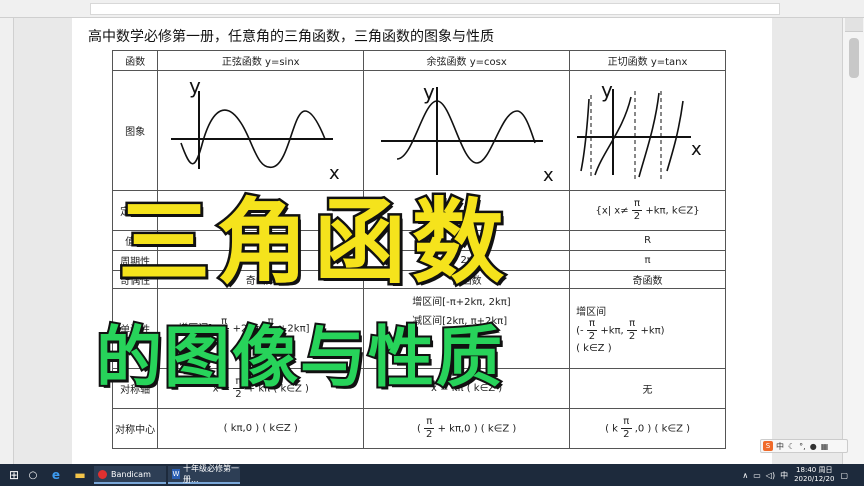 The image size is (864, 486). I want to click on horizontal-ruler, so click(432, 9).